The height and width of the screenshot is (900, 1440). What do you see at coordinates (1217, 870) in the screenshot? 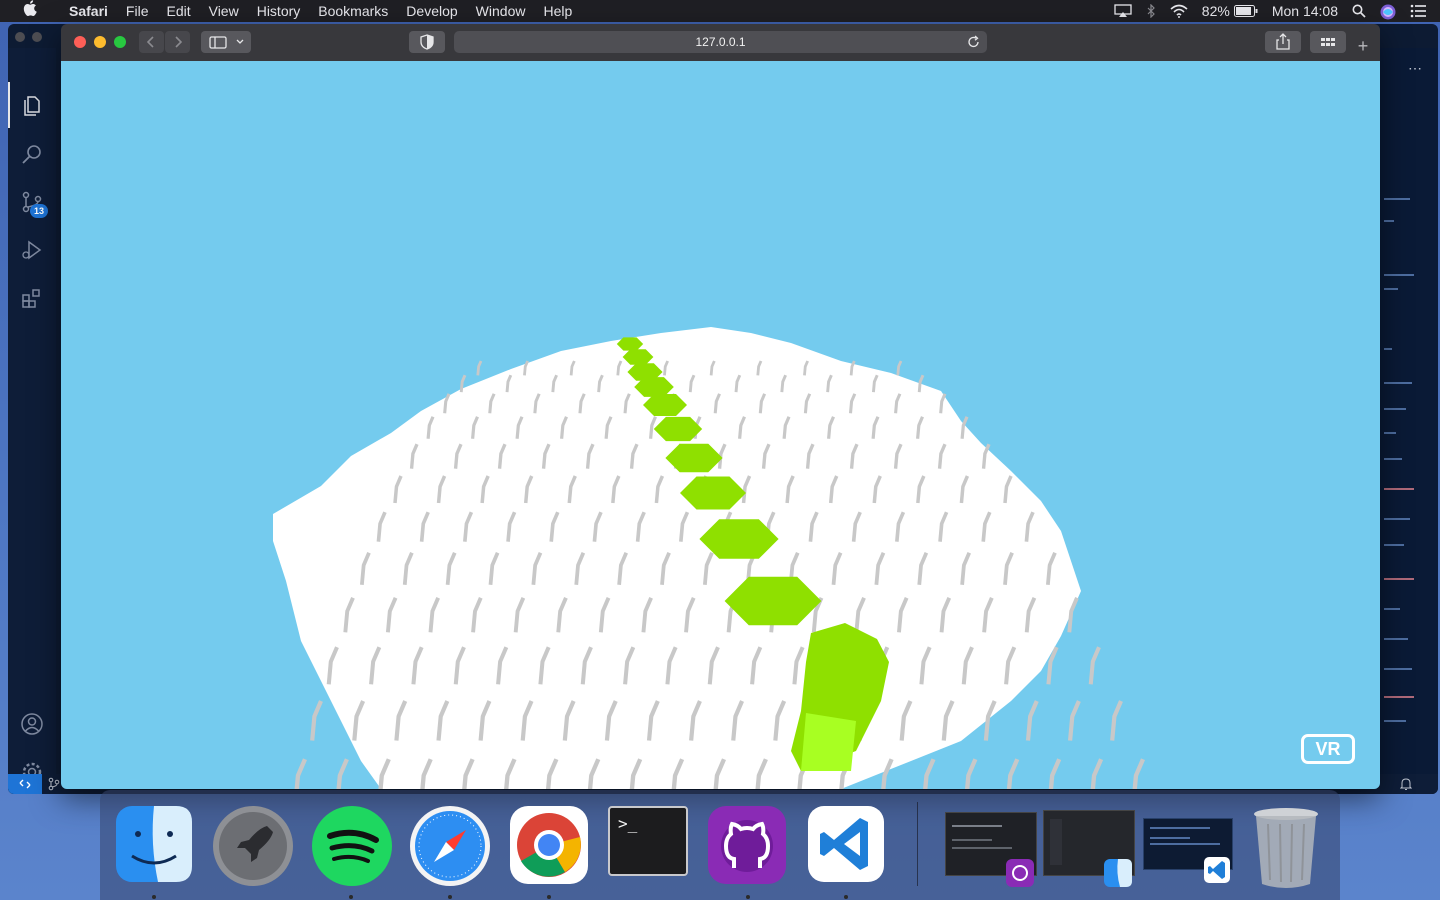
I see `vscode-badge-icon` at bounding box center [1217, 870].